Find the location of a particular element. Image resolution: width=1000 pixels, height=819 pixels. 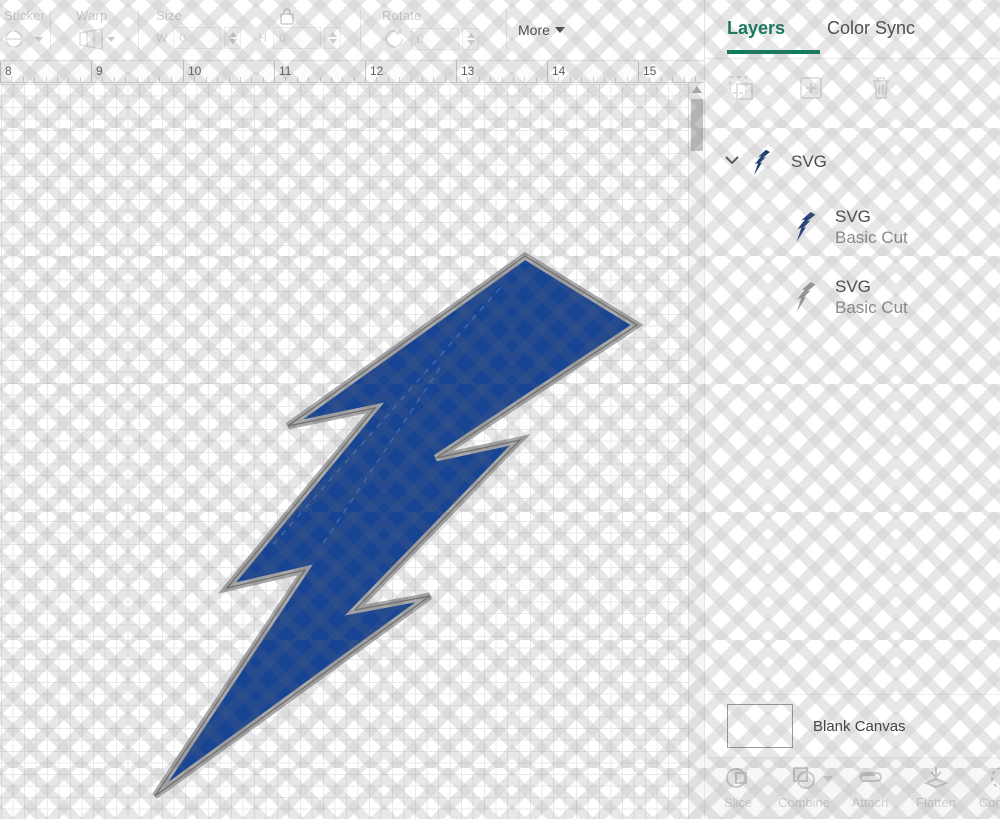

height-label: H is located at coordinates (262, 38).